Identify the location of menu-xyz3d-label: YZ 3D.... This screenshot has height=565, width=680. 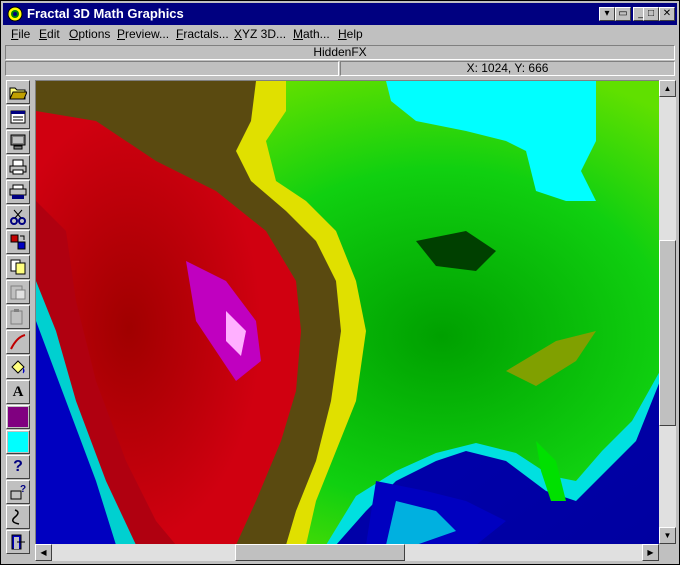
(264, 34).